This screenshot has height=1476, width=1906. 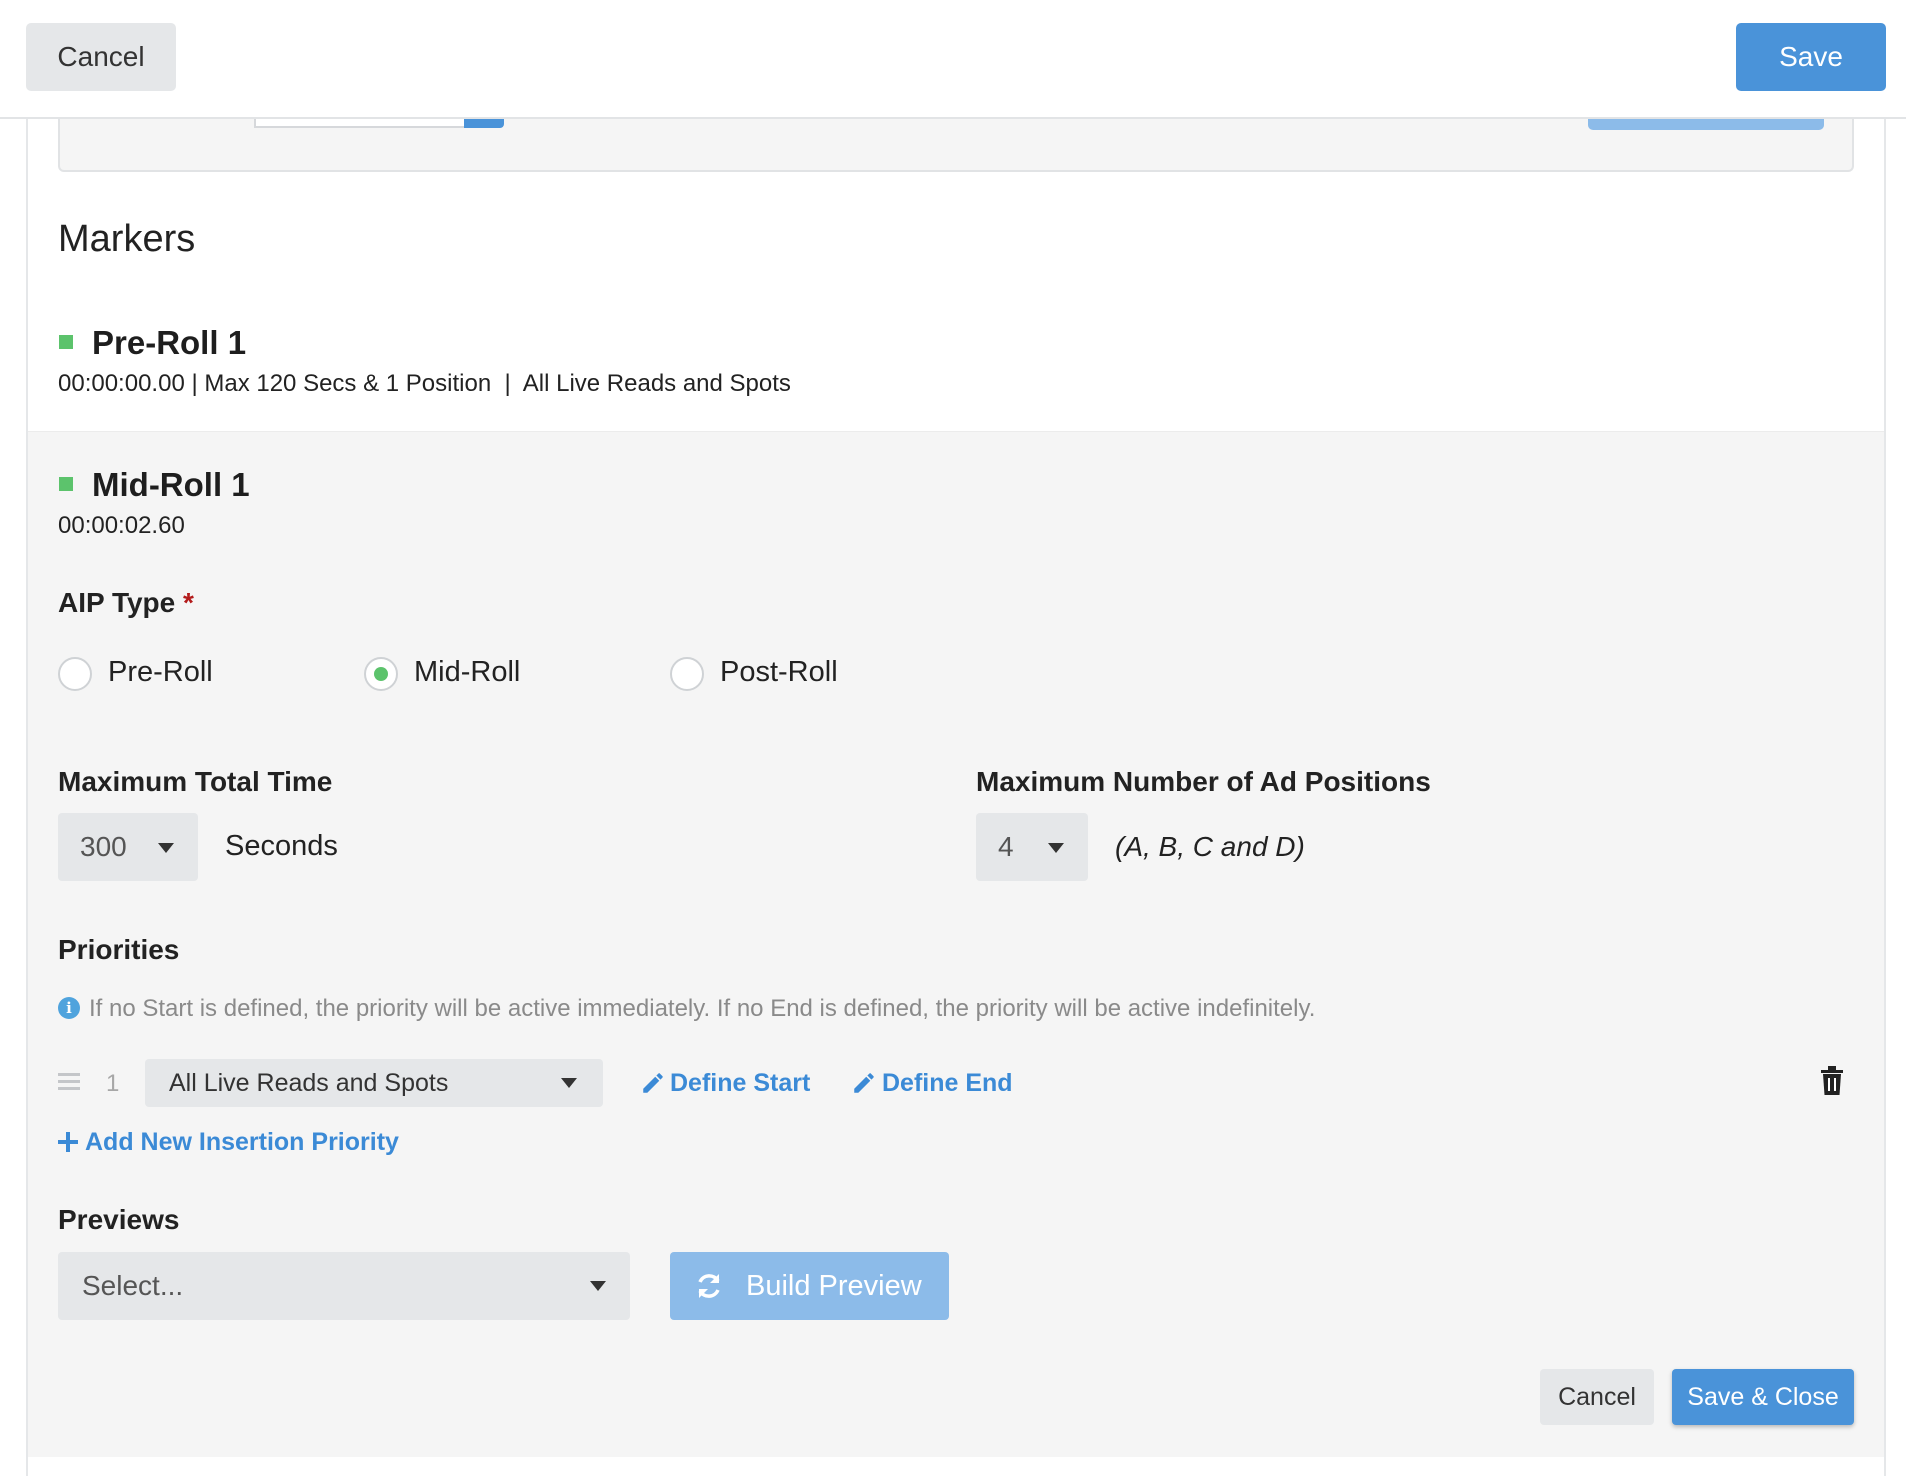 What do you see at coordinates (1597, 1397) in the screenshot?
I see `panel-cancel-button: Cancel` at bounding box center [1597, 1397].